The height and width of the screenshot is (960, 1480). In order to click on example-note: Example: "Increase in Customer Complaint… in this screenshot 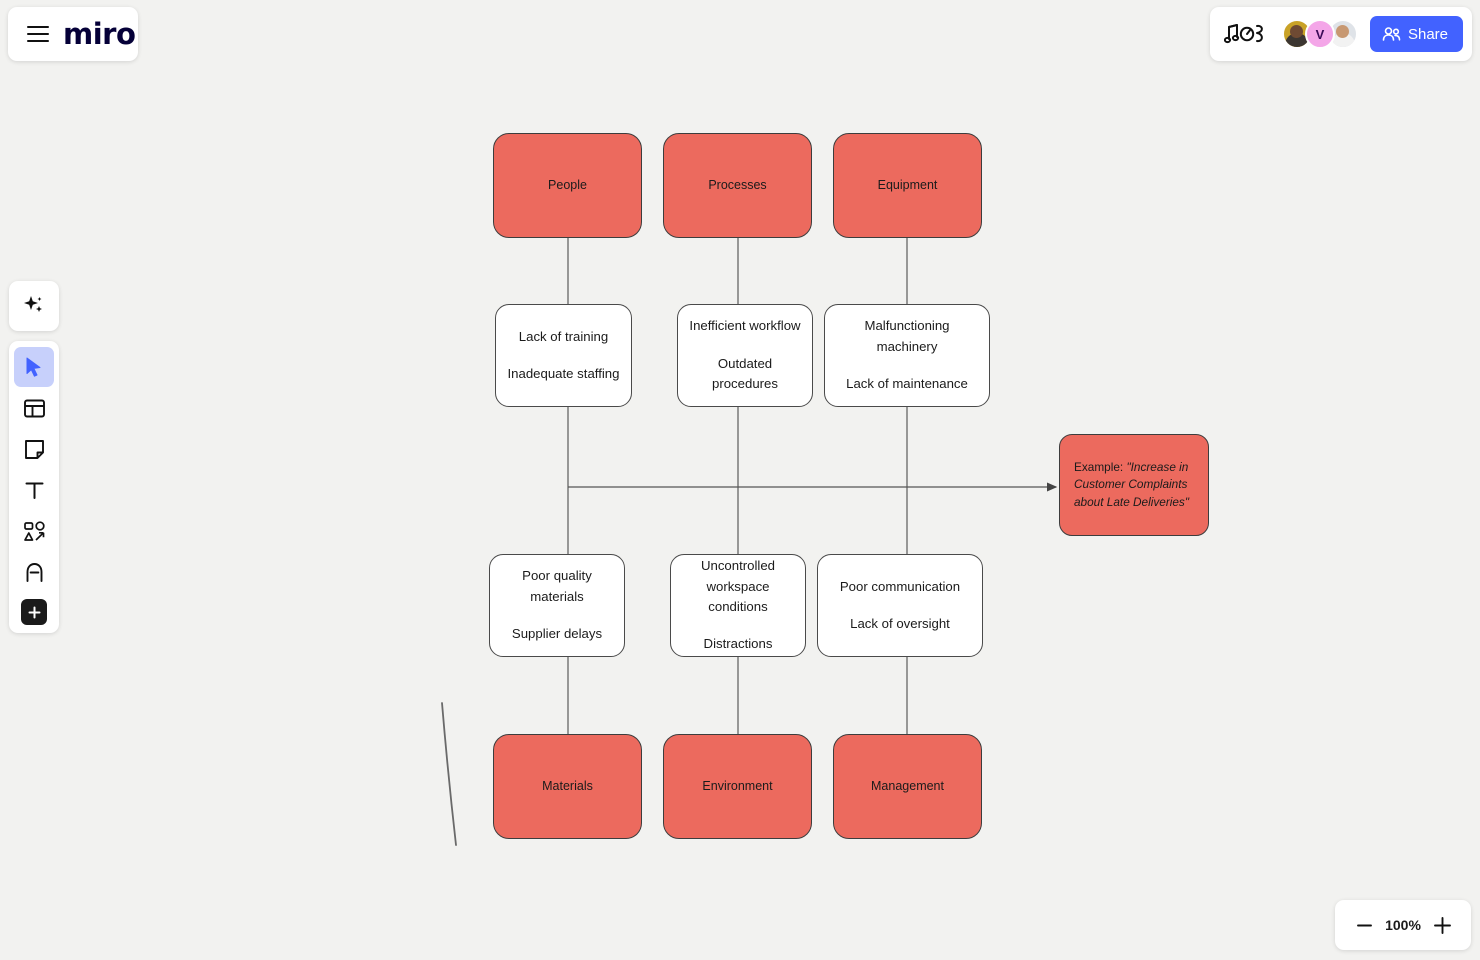, I will do `click(1134, 485)`.